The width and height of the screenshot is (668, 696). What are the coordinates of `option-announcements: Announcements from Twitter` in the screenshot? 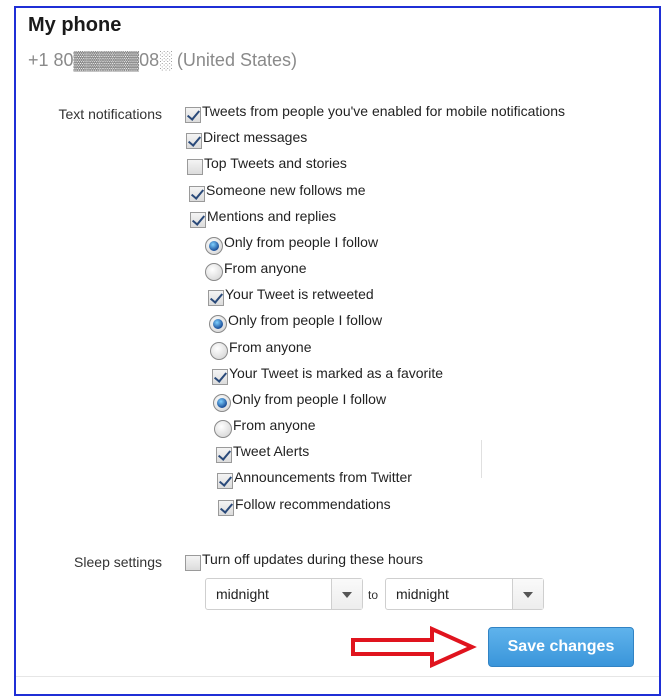 It's located at (314, 479).